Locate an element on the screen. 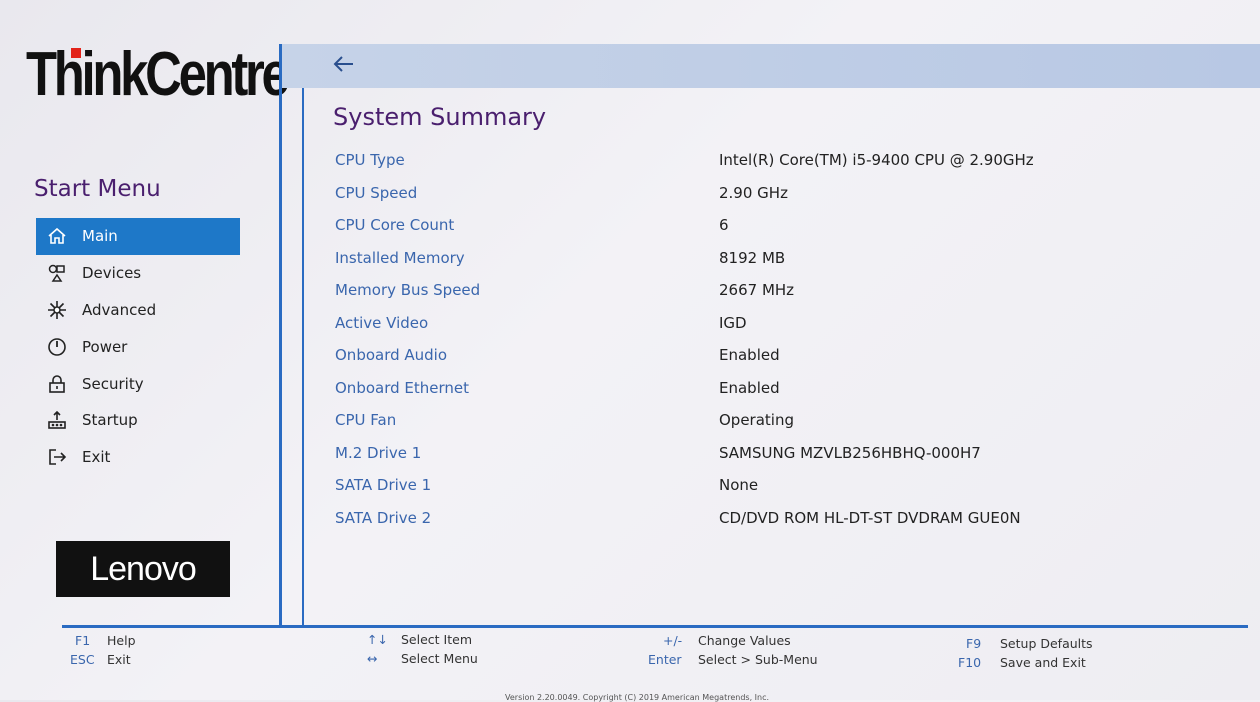  start-menu-title: Start Menu is located at coordinates (97, 189).